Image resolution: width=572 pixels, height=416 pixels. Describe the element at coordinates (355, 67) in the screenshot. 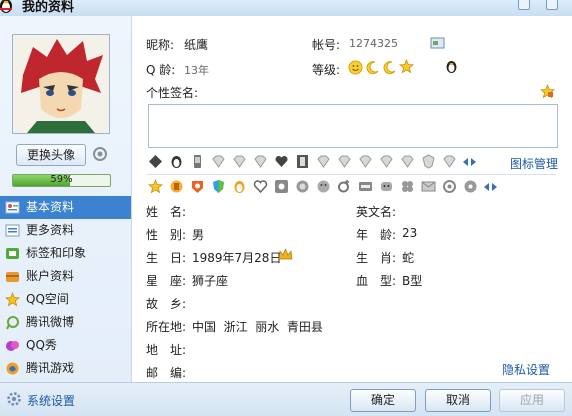

I see `sun-icon` at that location.